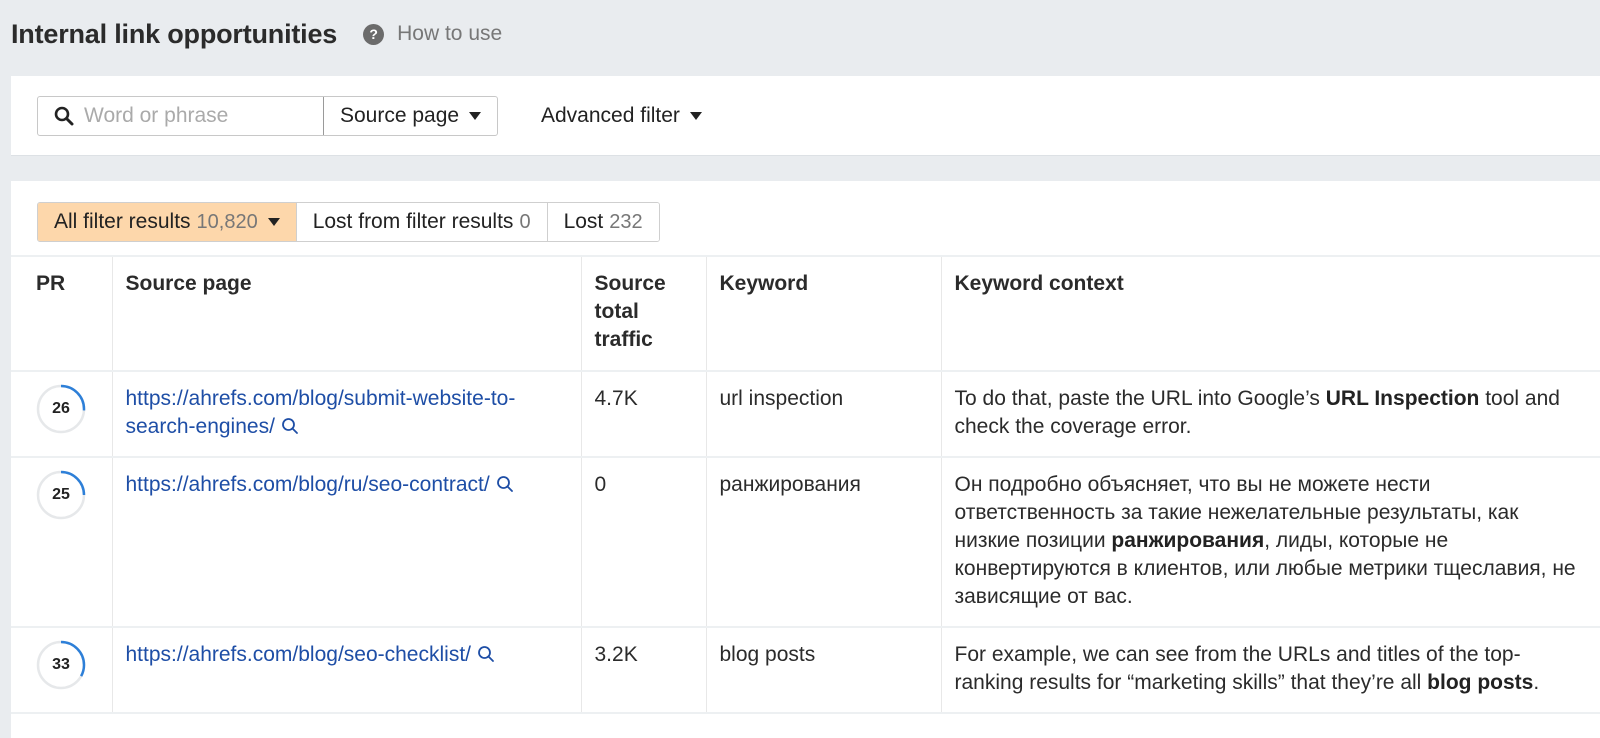 The image size is (1600, 738). I want to click on pr-ring: 33, so click(61, 665).